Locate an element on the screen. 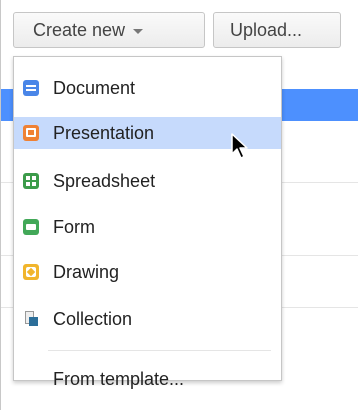 This screenshot has height=410, width=358. menu-item-document: Document is located at coordinates (147, 88).